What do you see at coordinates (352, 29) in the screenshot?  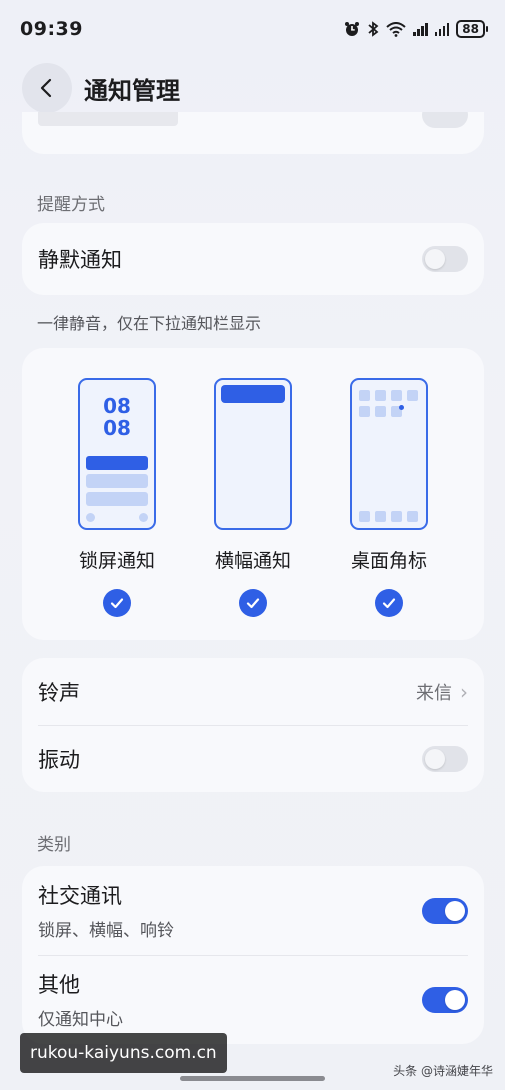 I see `alarm-icon` at bounding box center [352, 29].